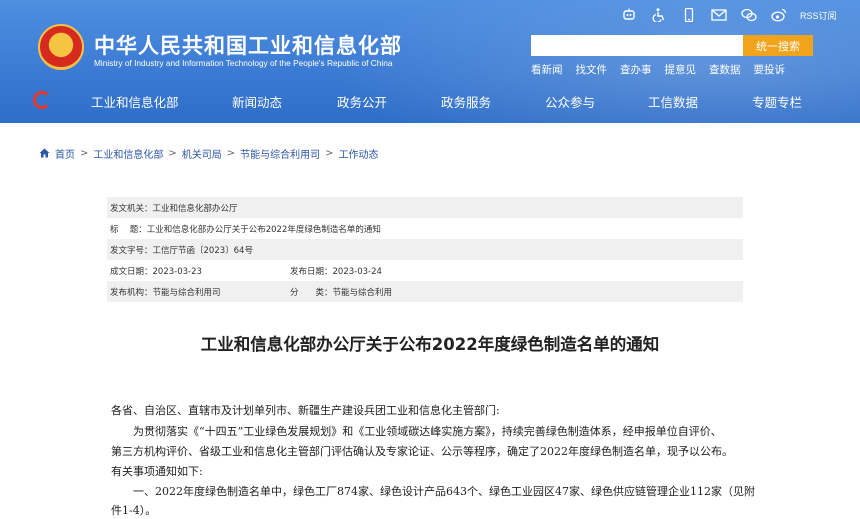  I want to click on wechat-icon, so click(749, 15).